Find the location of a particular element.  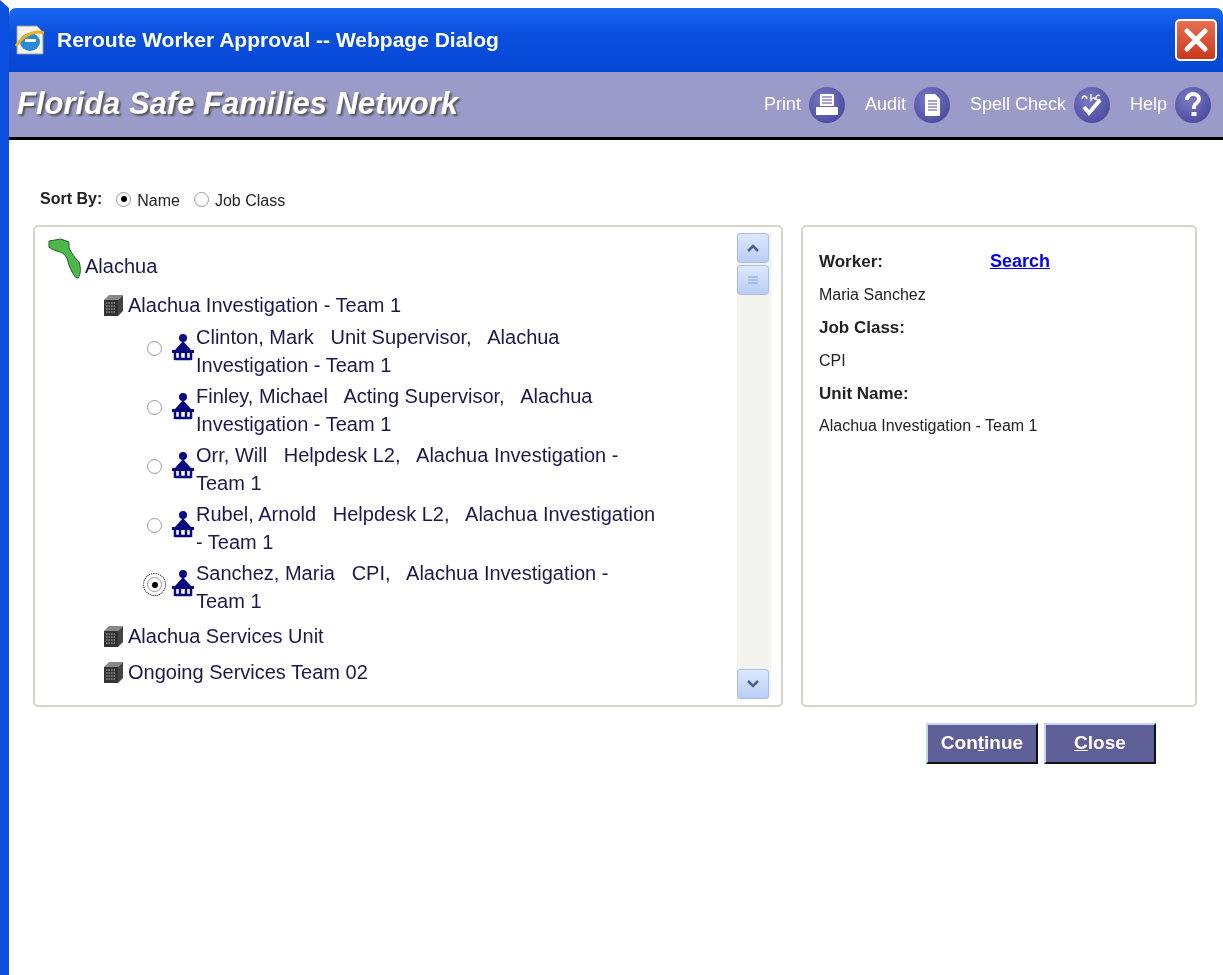

field-label: Unit Name: is located at coordinates (864, 393).